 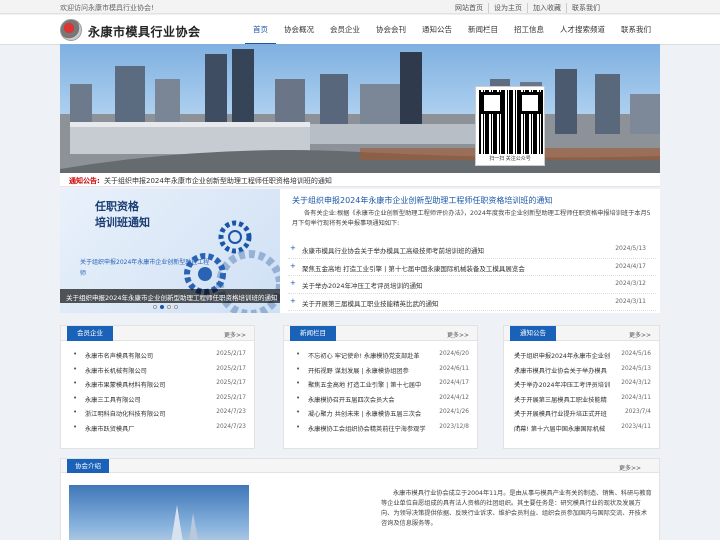 What do you see at coordinates (345, 30) in the screenshot?
I see `nav-item-members: 会员企业` at bounding box center [345, 30].